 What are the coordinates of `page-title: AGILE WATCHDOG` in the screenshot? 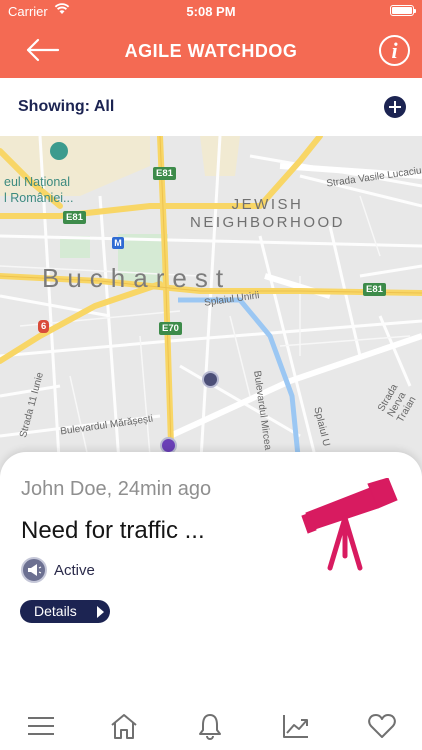 It's located at (211, 51).